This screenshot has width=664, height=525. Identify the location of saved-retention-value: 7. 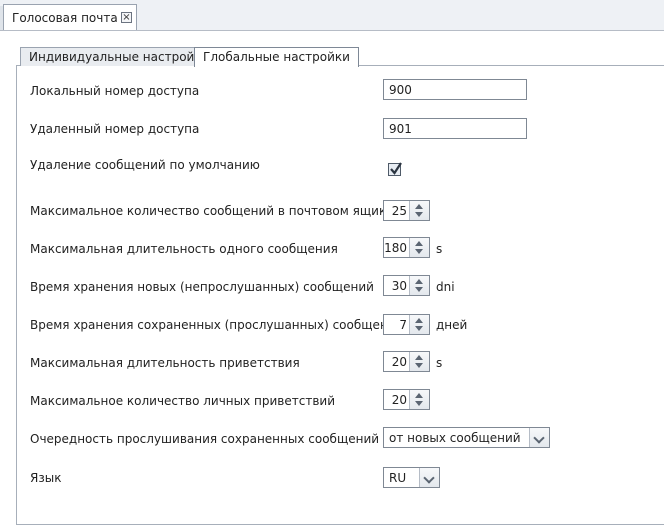
(403, 325).